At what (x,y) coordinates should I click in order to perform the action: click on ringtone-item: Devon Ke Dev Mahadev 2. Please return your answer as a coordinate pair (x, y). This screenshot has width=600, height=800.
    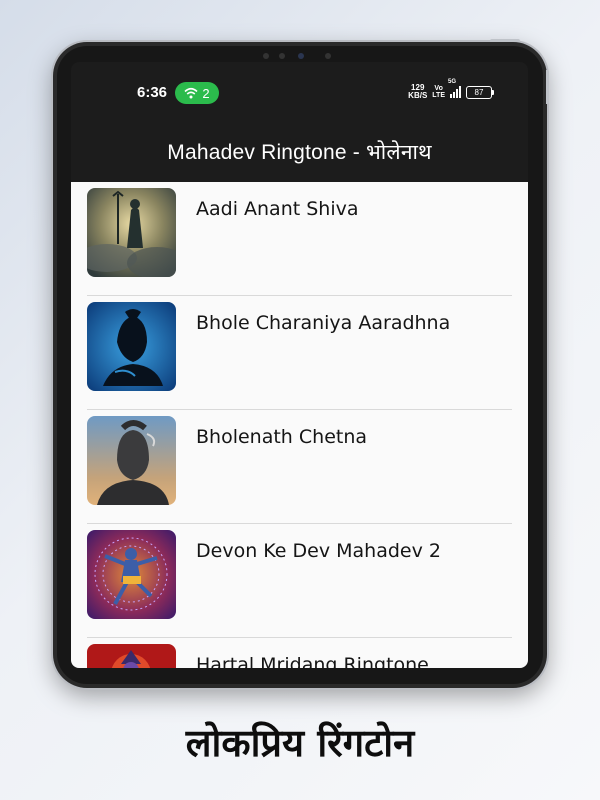
    Looking at the image, I should click on (299, 581).